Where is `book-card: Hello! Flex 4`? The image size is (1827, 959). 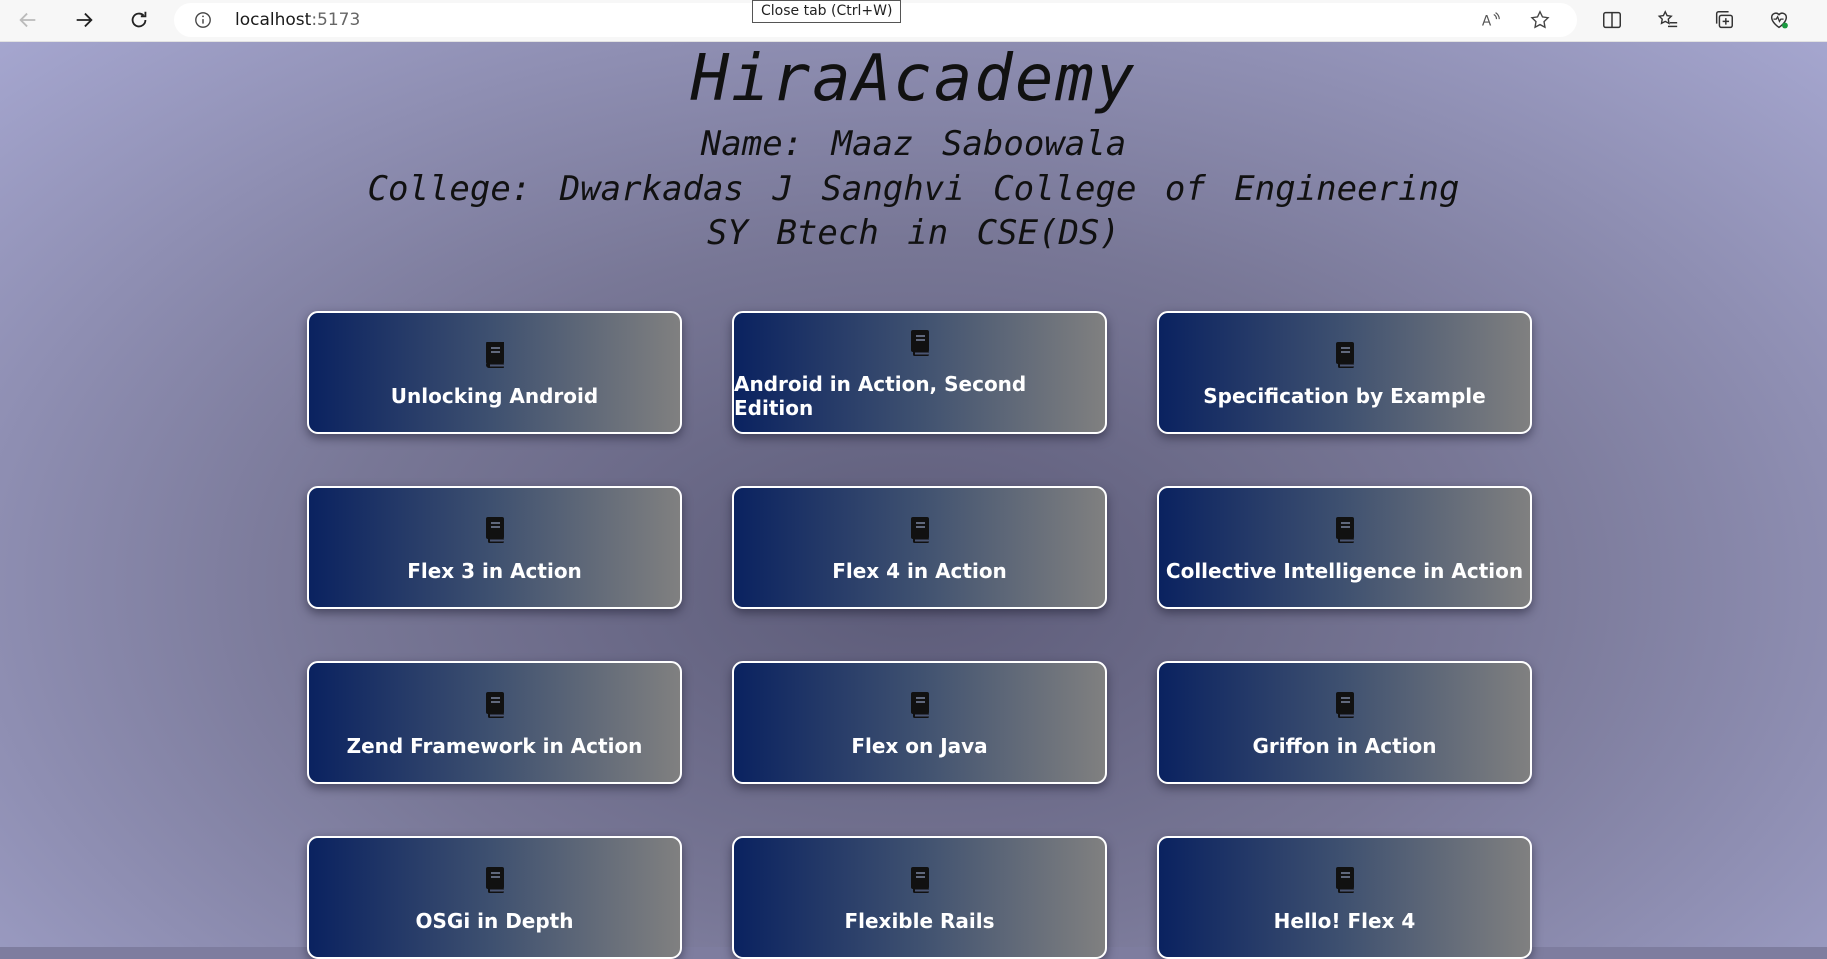 book-card: Hello! Flex 4 is located at coordinates (1344, 897).